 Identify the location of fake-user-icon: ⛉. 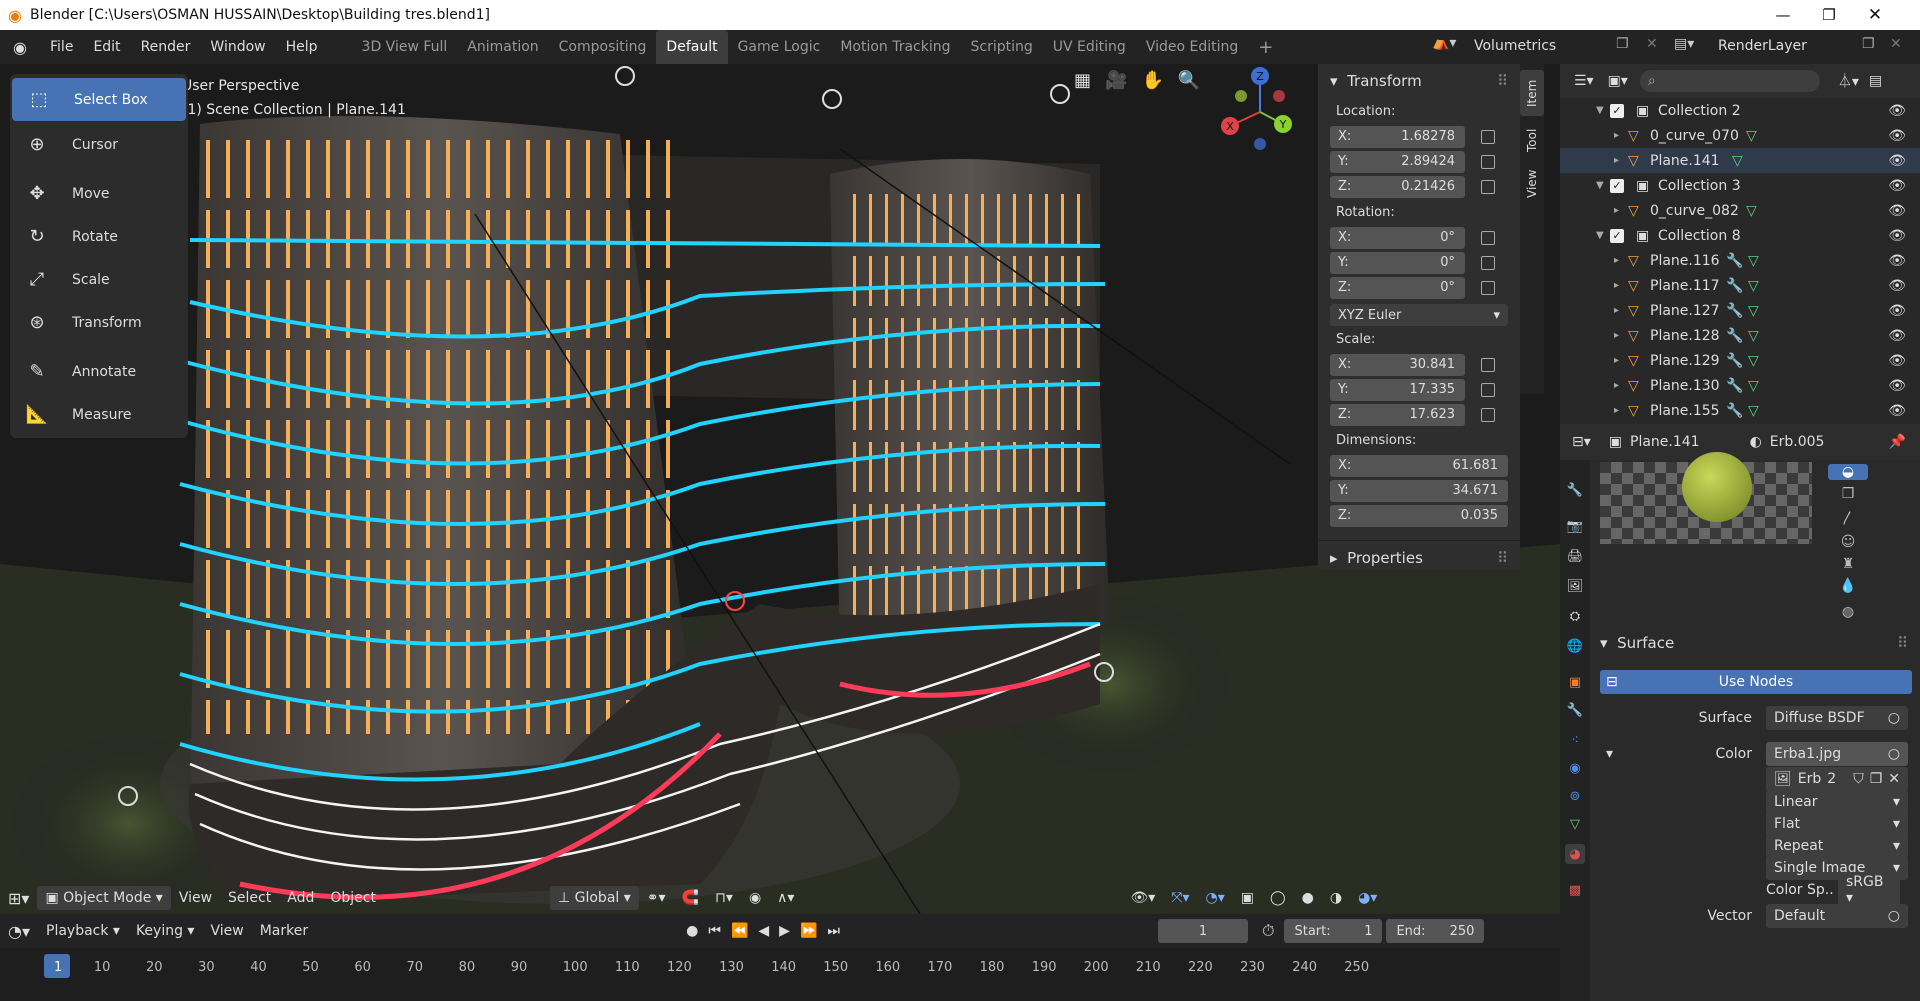
(1858, 779).